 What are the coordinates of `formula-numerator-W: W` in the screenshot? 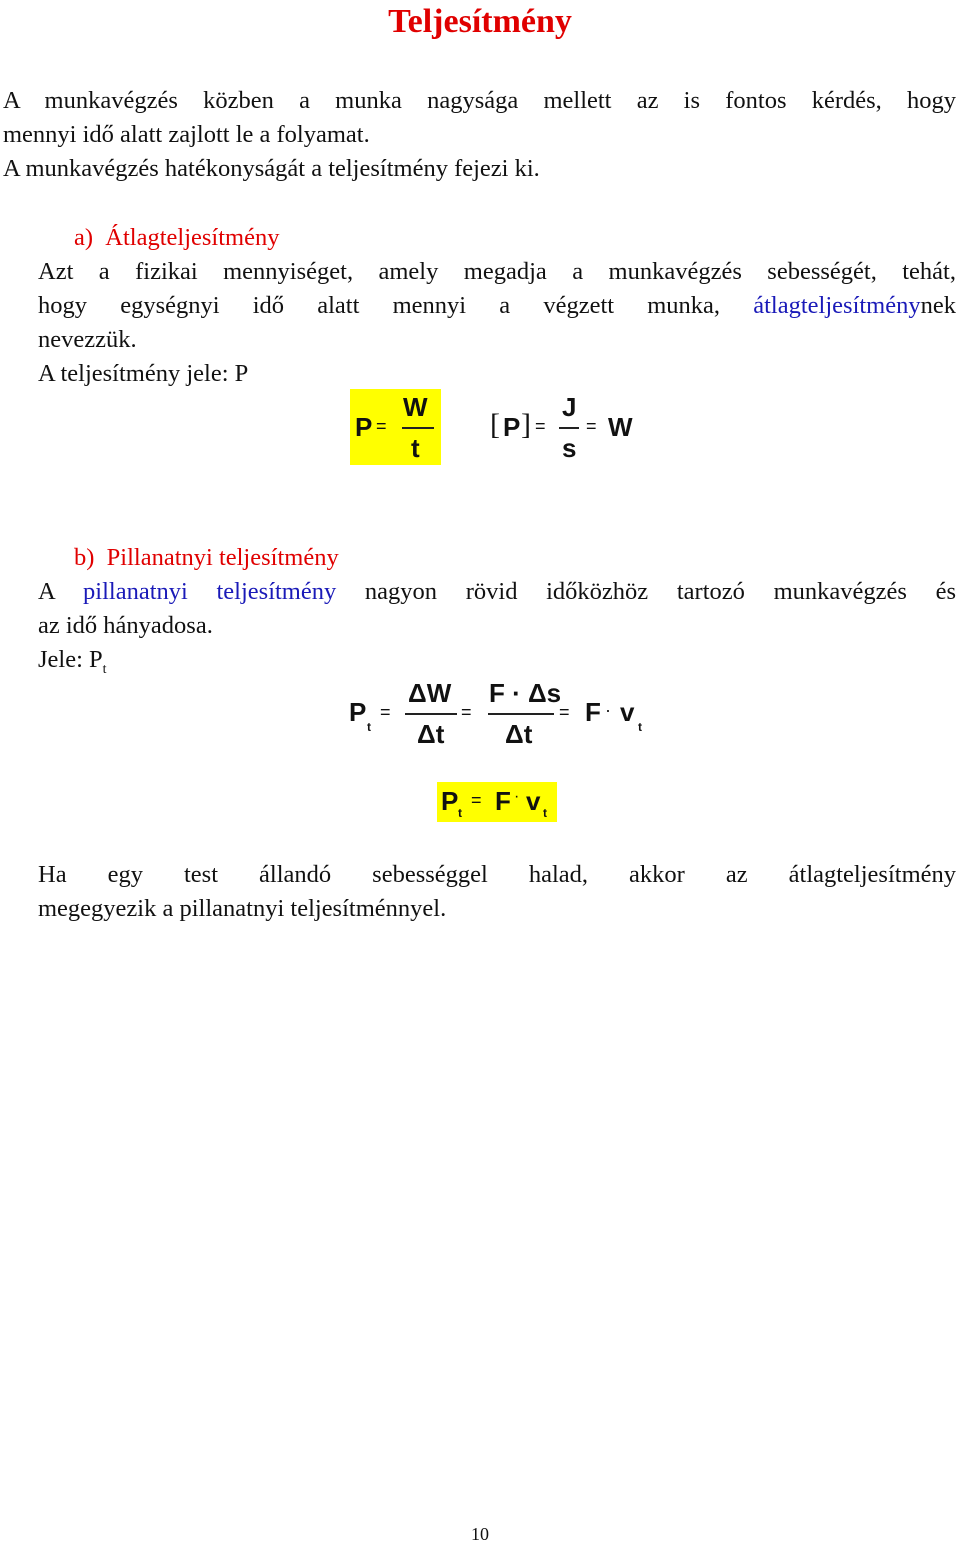 It's located at (415, 407).